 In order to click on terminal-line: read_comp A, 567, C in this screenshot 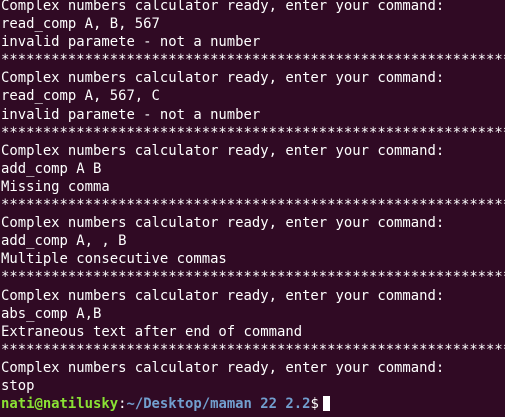, I will do `click(80, 96)`.